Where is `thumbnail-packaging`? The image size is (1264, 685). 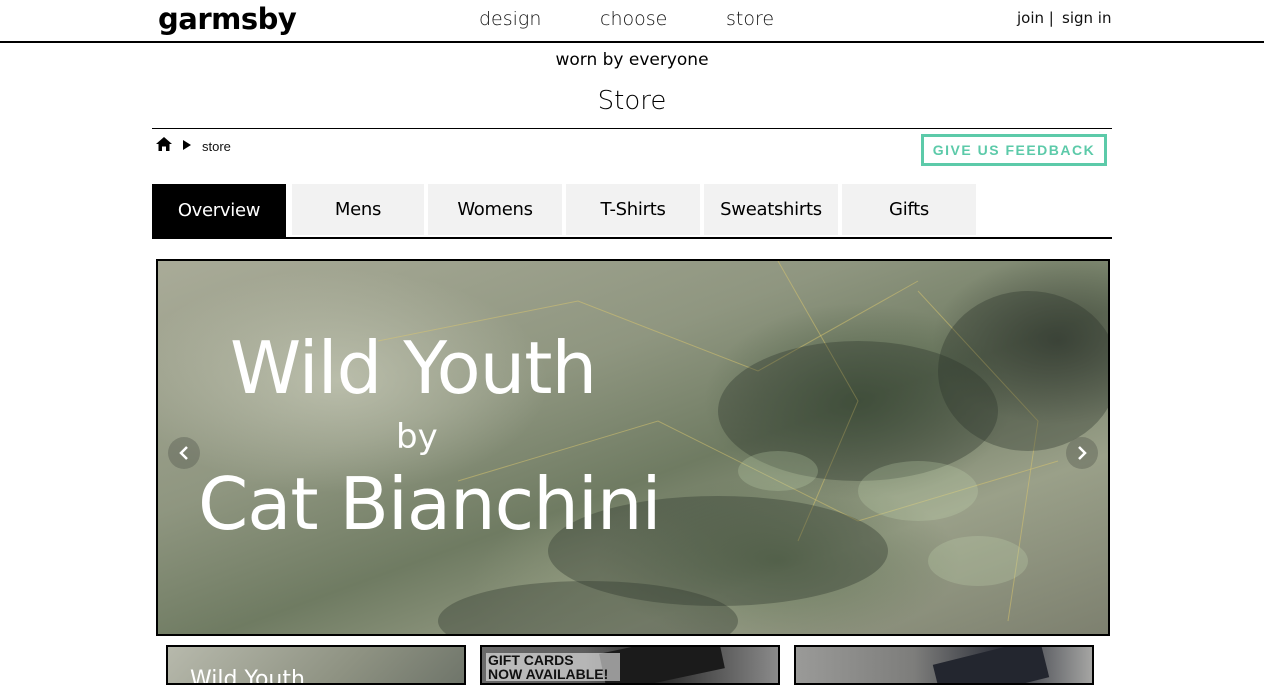 thumbnail-packaging is located at coordinates (944, 665).